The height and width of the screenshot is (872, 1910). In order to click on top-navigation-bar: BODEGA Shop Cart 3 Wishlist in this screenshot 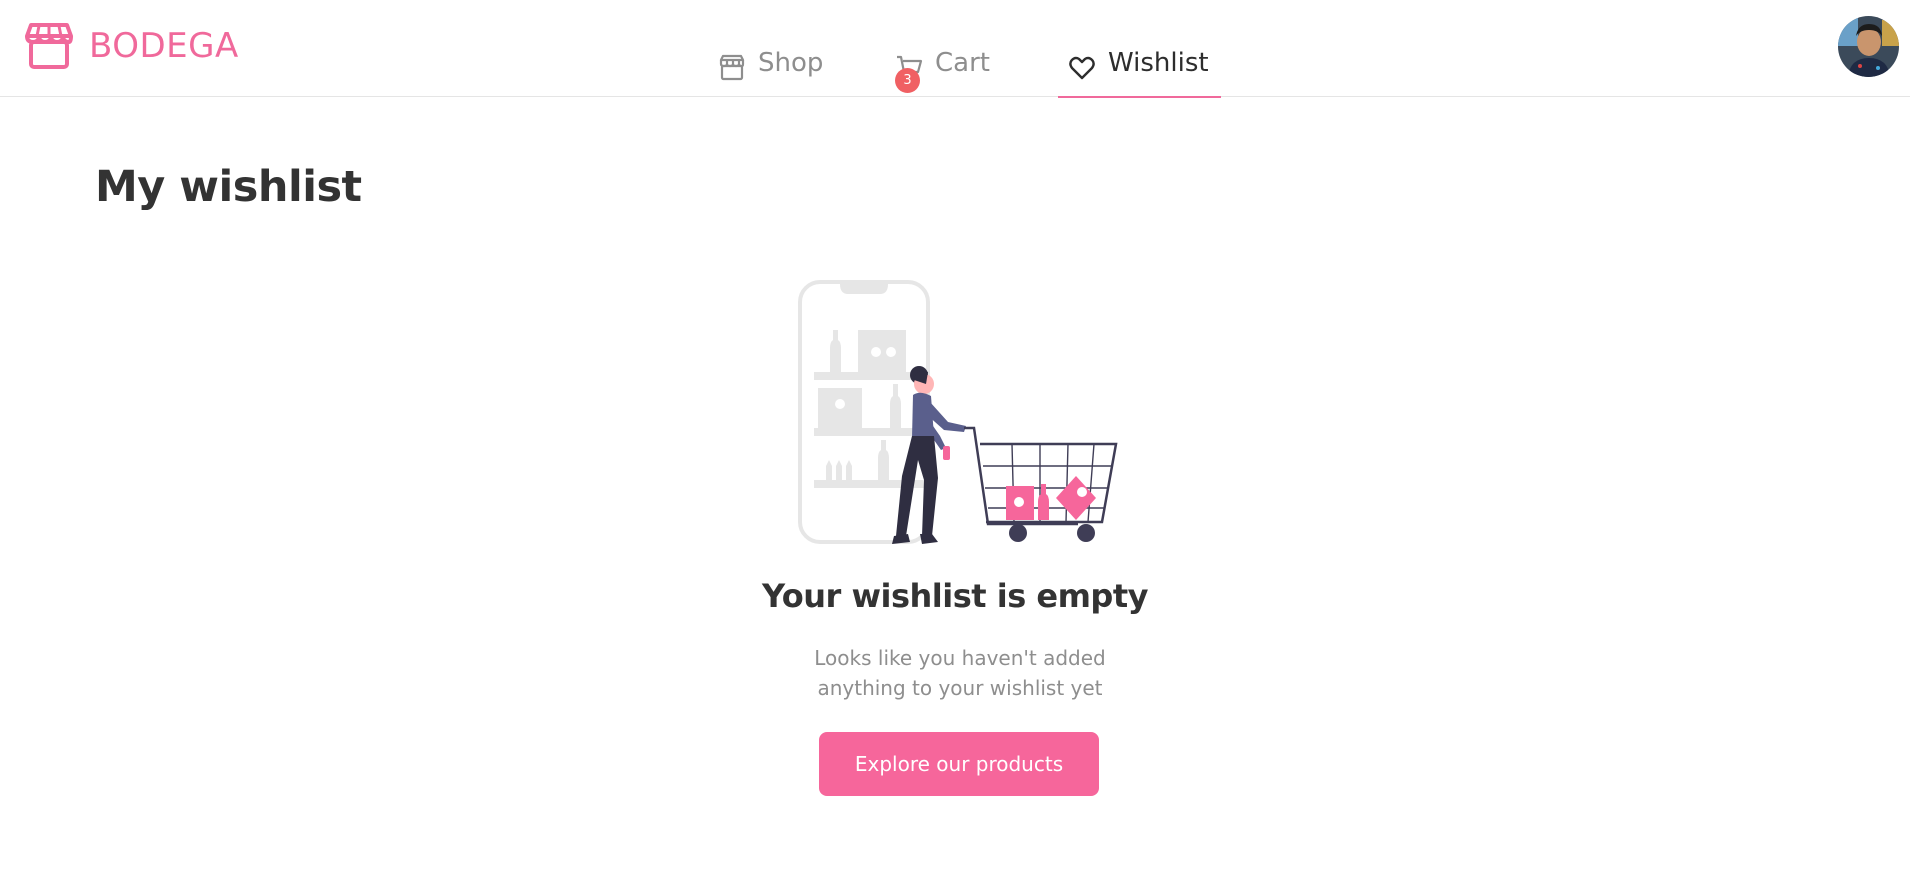, I will do `click(955, 49)`.